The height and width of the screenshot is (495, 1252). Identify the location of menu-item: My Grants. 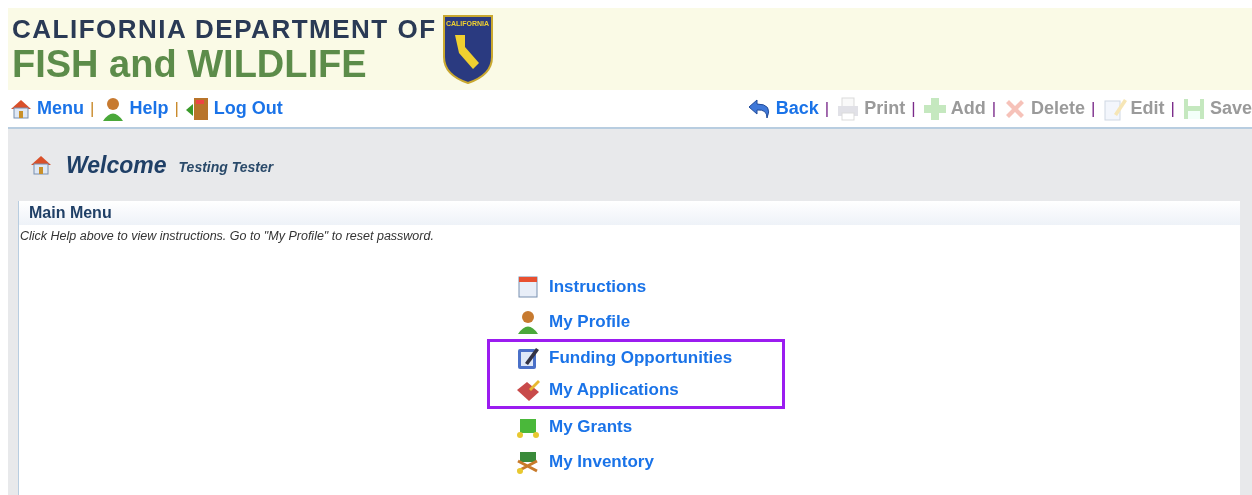
(636, 426).